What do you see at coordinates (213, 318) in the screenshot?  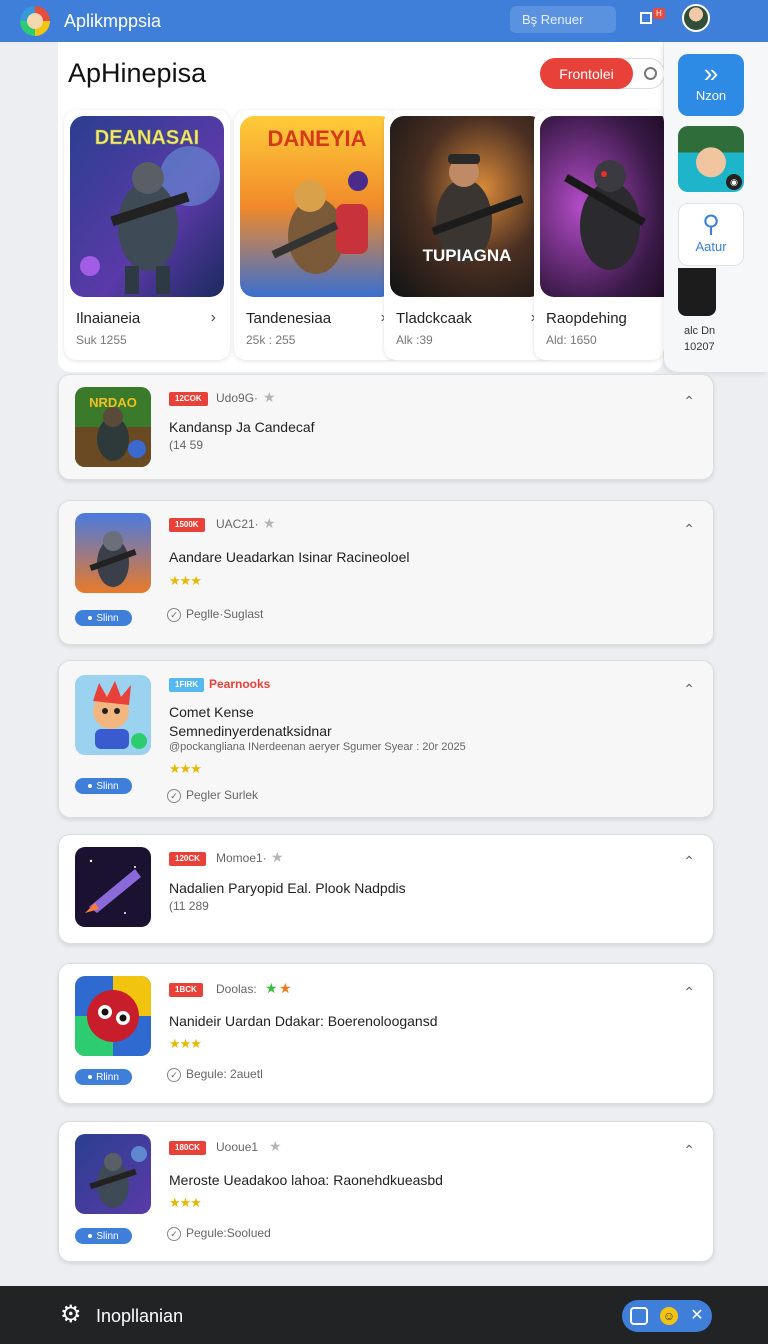 I see `chevron-right-icon: ›` at bounding box center [213, 318].